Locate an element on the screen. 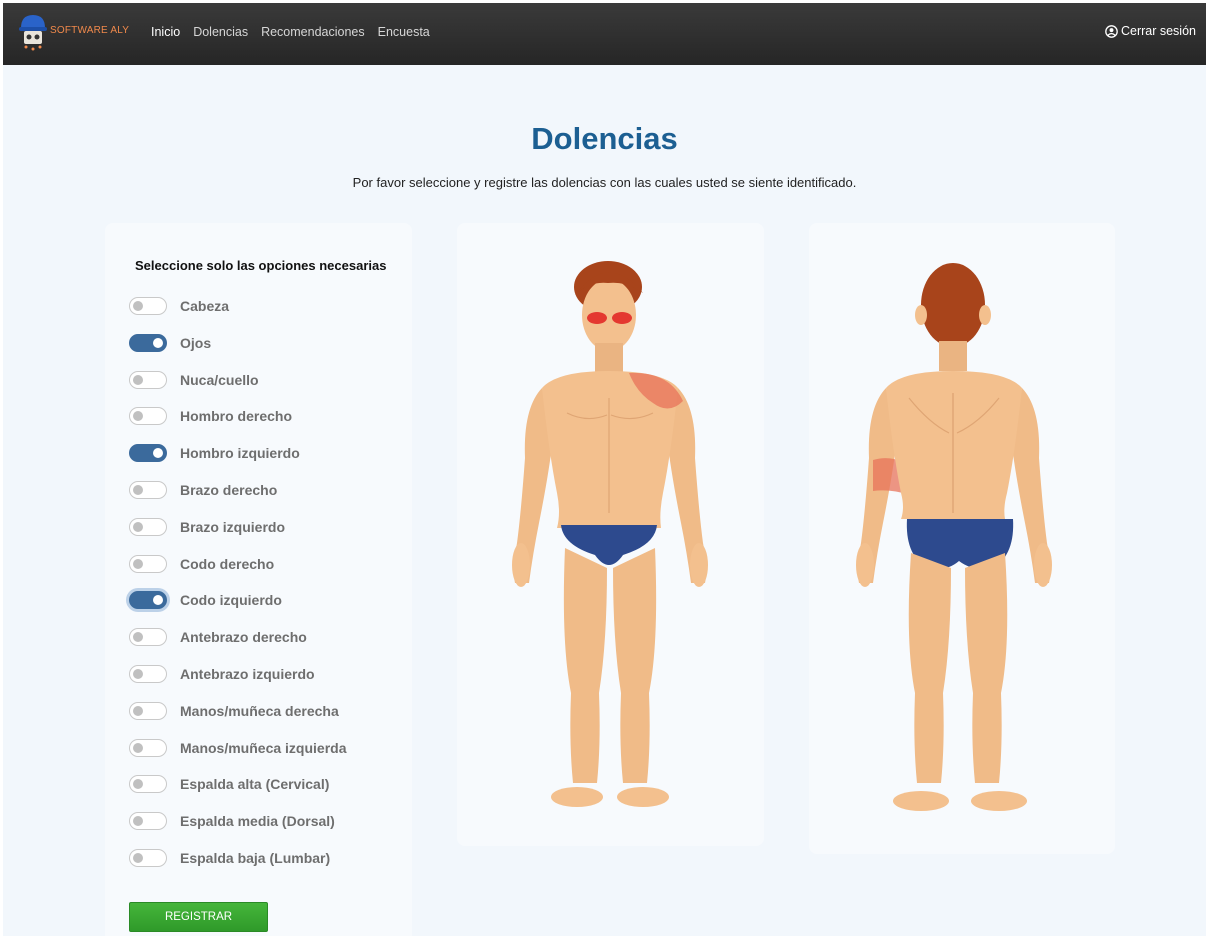 The image size is (1209, 939). nav-link-dolencias: Dolencias is located at coordinates (220, 32).